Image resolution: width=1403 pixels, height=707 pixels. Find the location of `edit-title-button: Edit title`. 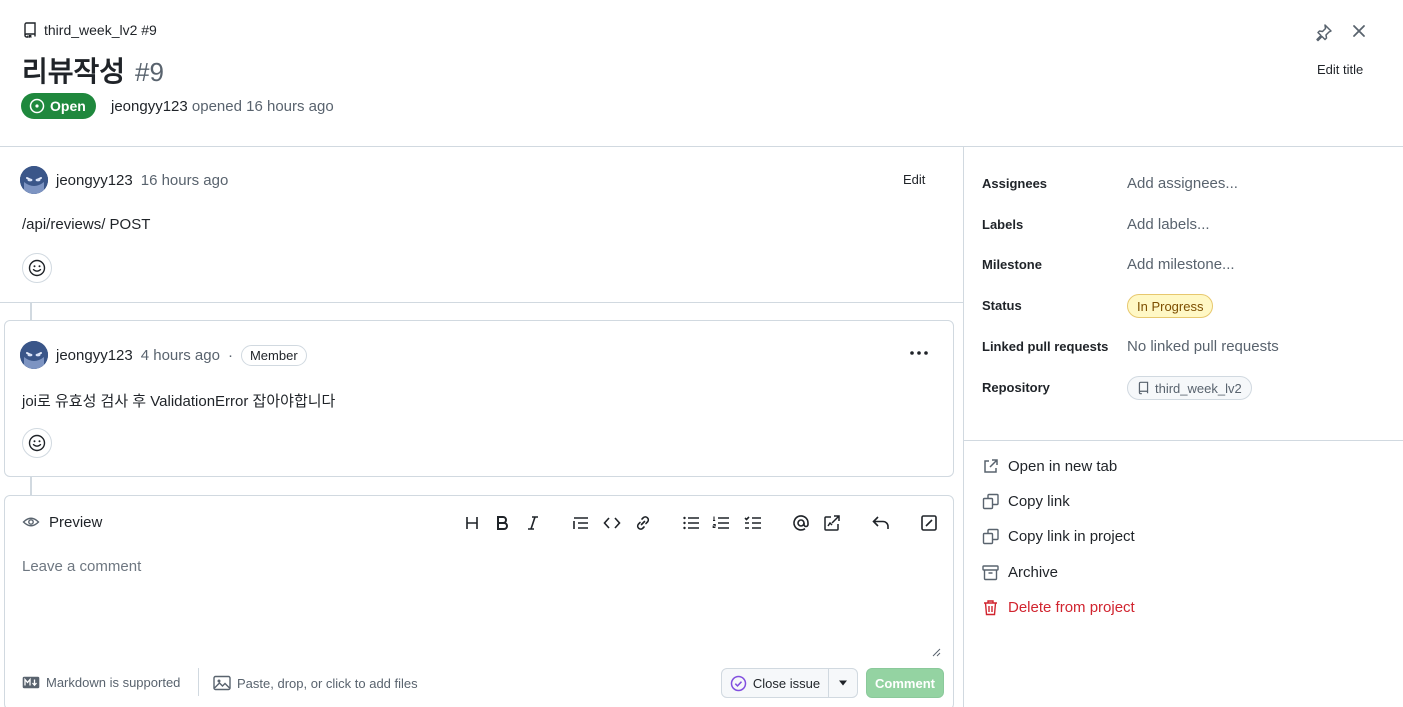

edit-title-button: Edit title is located at coordinates (1340, 69).